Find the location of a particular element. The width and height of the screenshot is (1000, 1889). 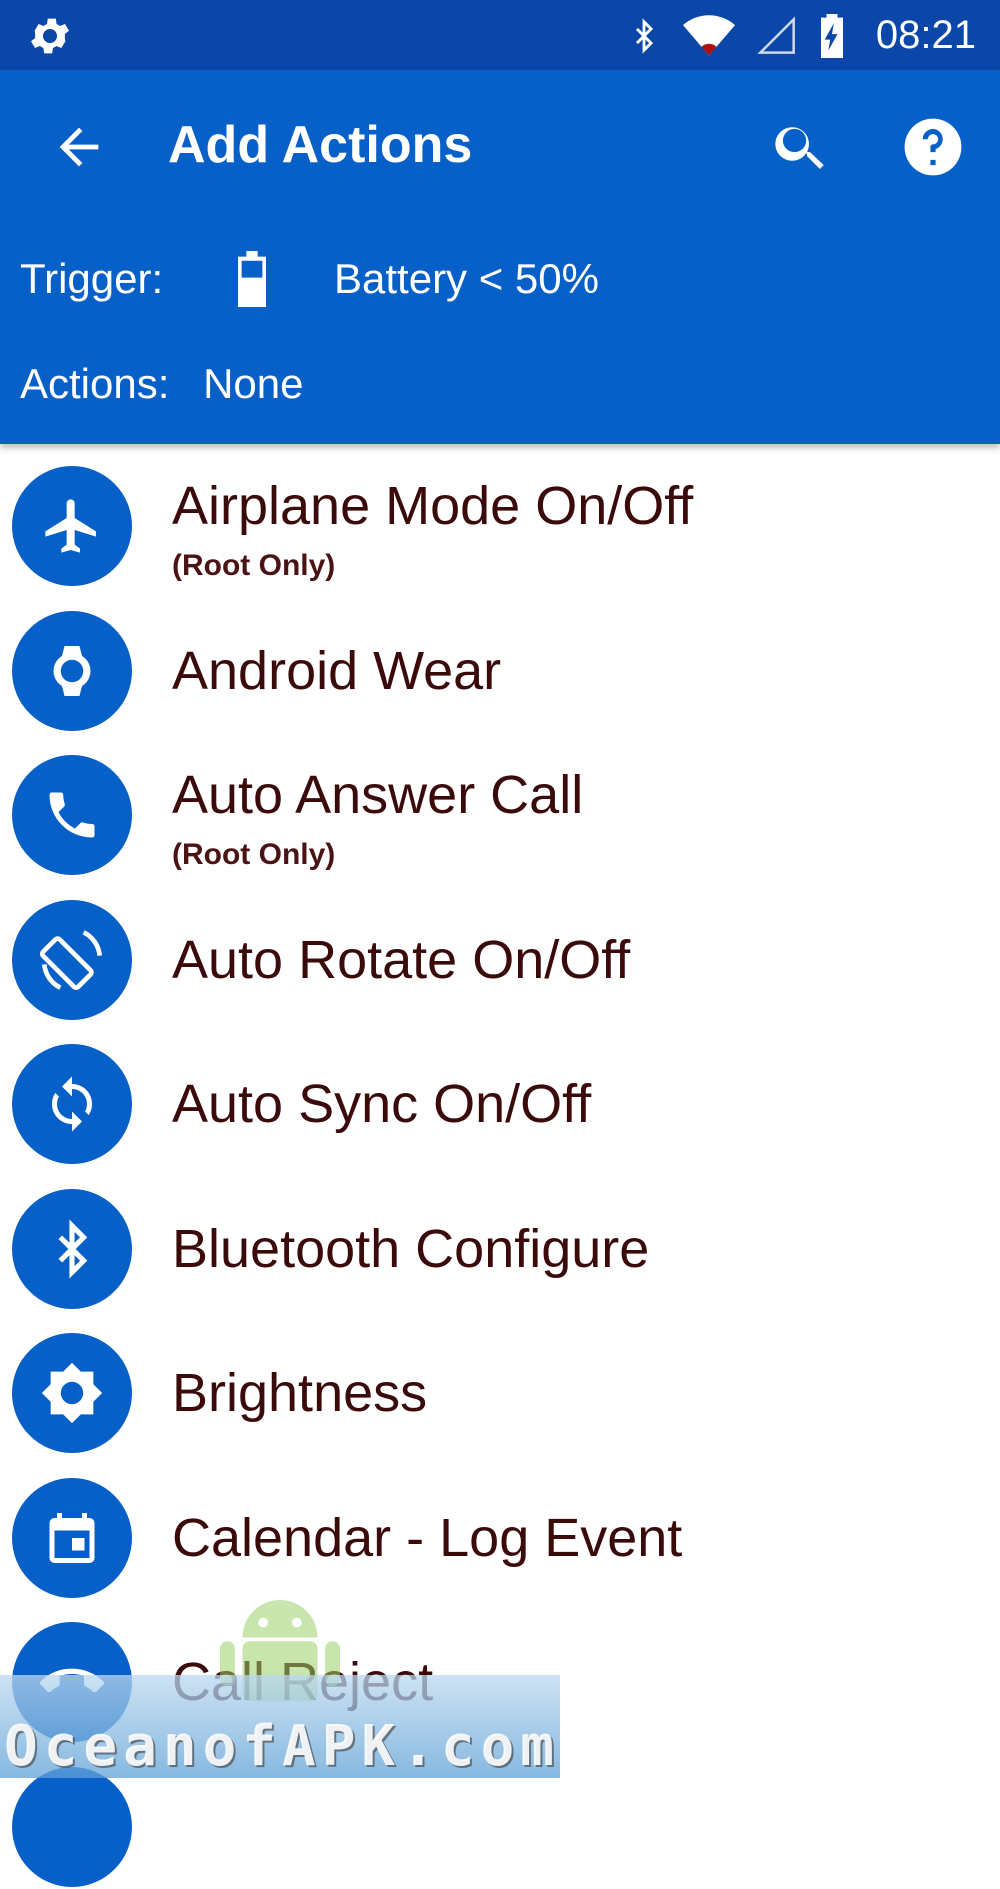

search-icon is located at coordinates (801, 147).